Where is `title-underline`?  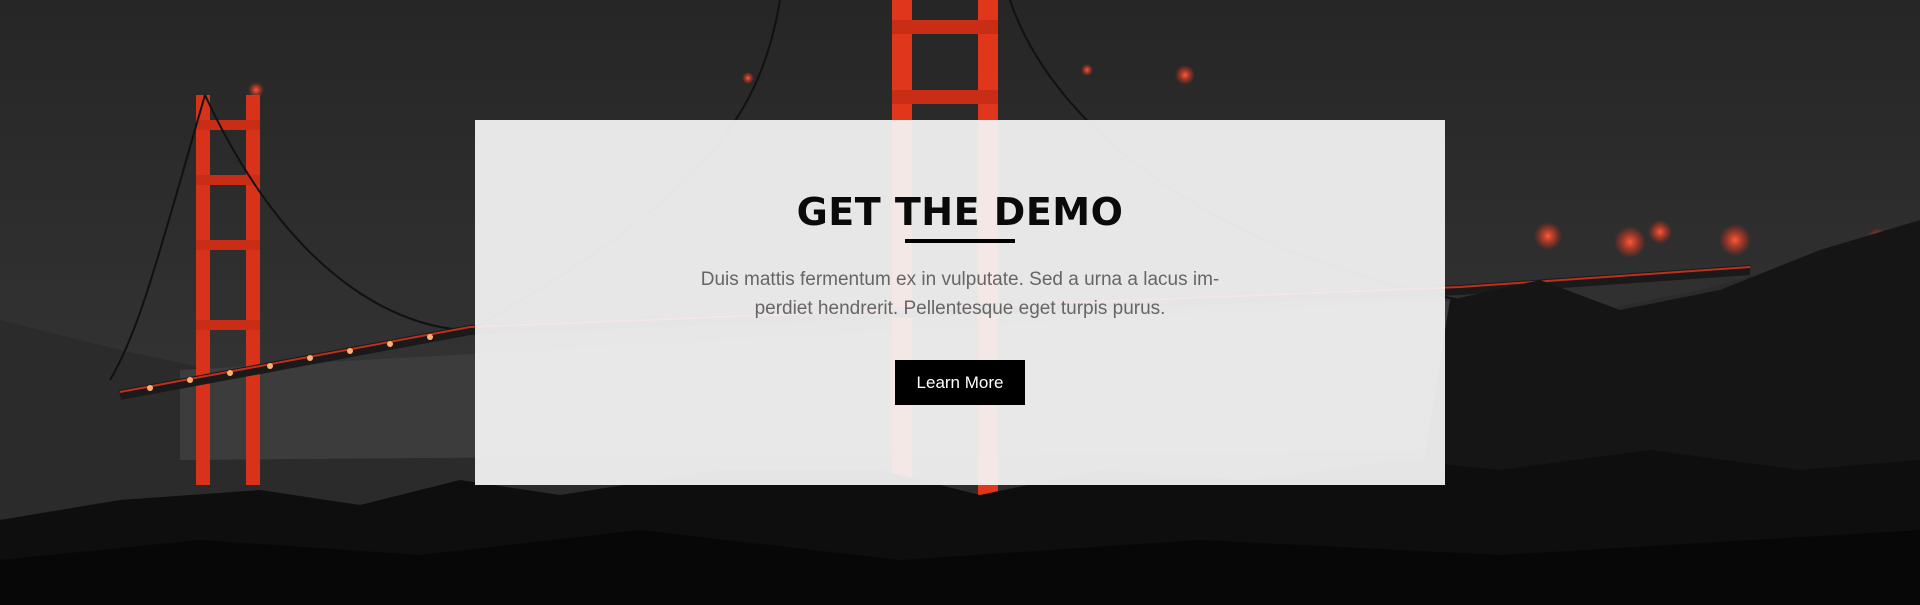
title-underline is located at coordinates (960, 241).